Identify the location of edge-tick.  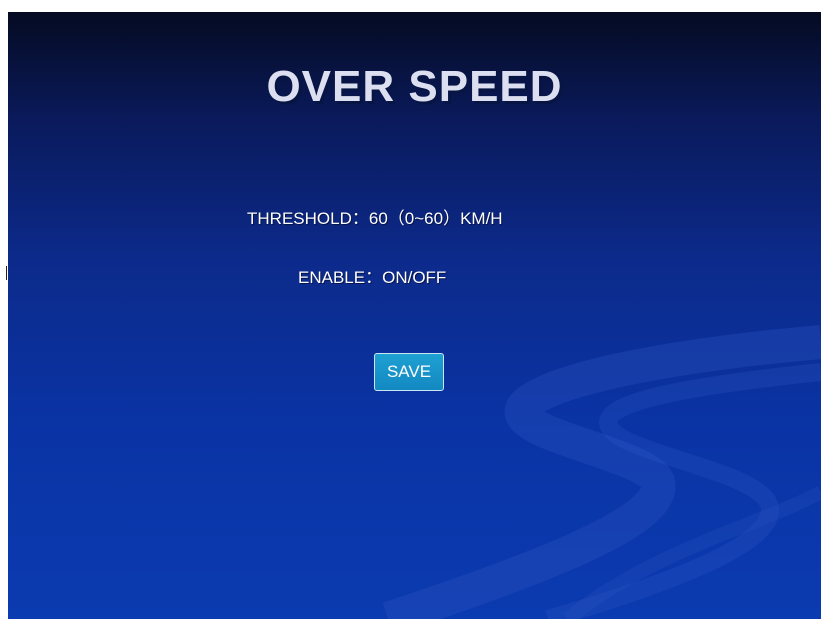
(6, 273).